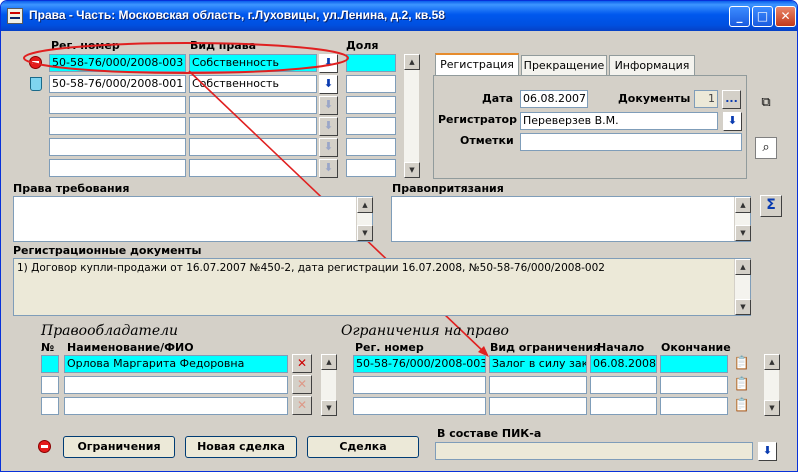 This screenshot has height=472, width=798. I want to click on new-deal-button: Новая сделка, so click(241, 447).